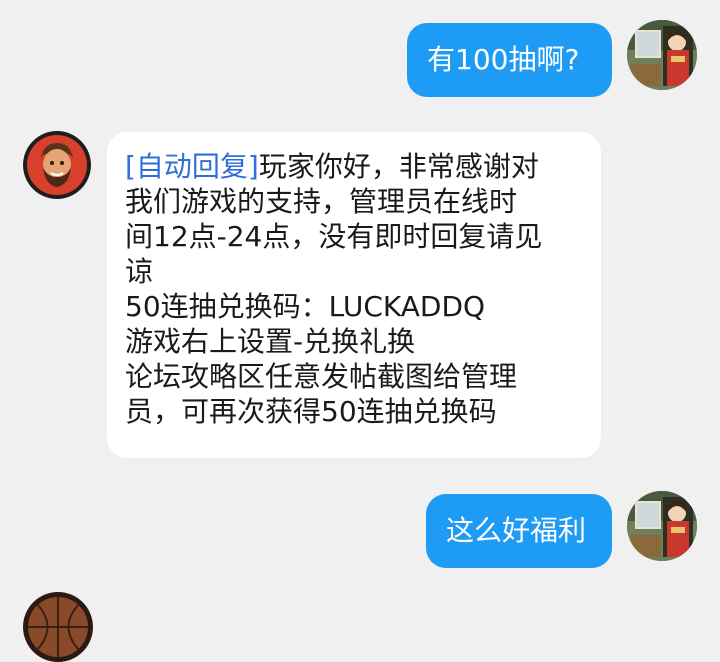 The image size is (720, 662). Describe the element at coordinates (305, 306) in the screenshot. I see `message-line: 50连抽兑换码：LUCKADDQ` at that location.